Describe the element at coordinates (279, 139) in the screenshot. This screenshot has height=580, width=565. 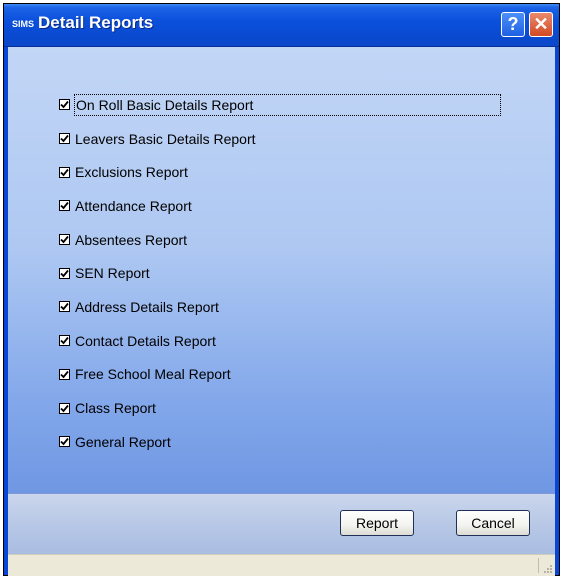
I see `report-option-leavers: Leavers Basic Details Report` at that location.